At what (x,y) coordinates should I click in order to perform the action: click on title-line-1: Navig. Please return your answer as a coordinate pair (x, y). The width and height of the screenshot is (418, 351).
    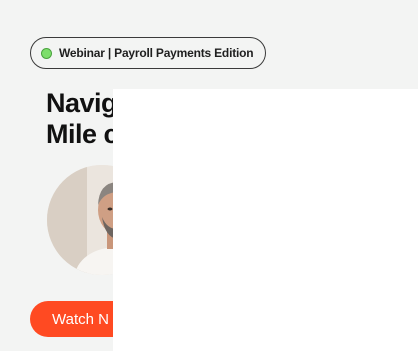
    Looking at the image, I should click on (82, 103).